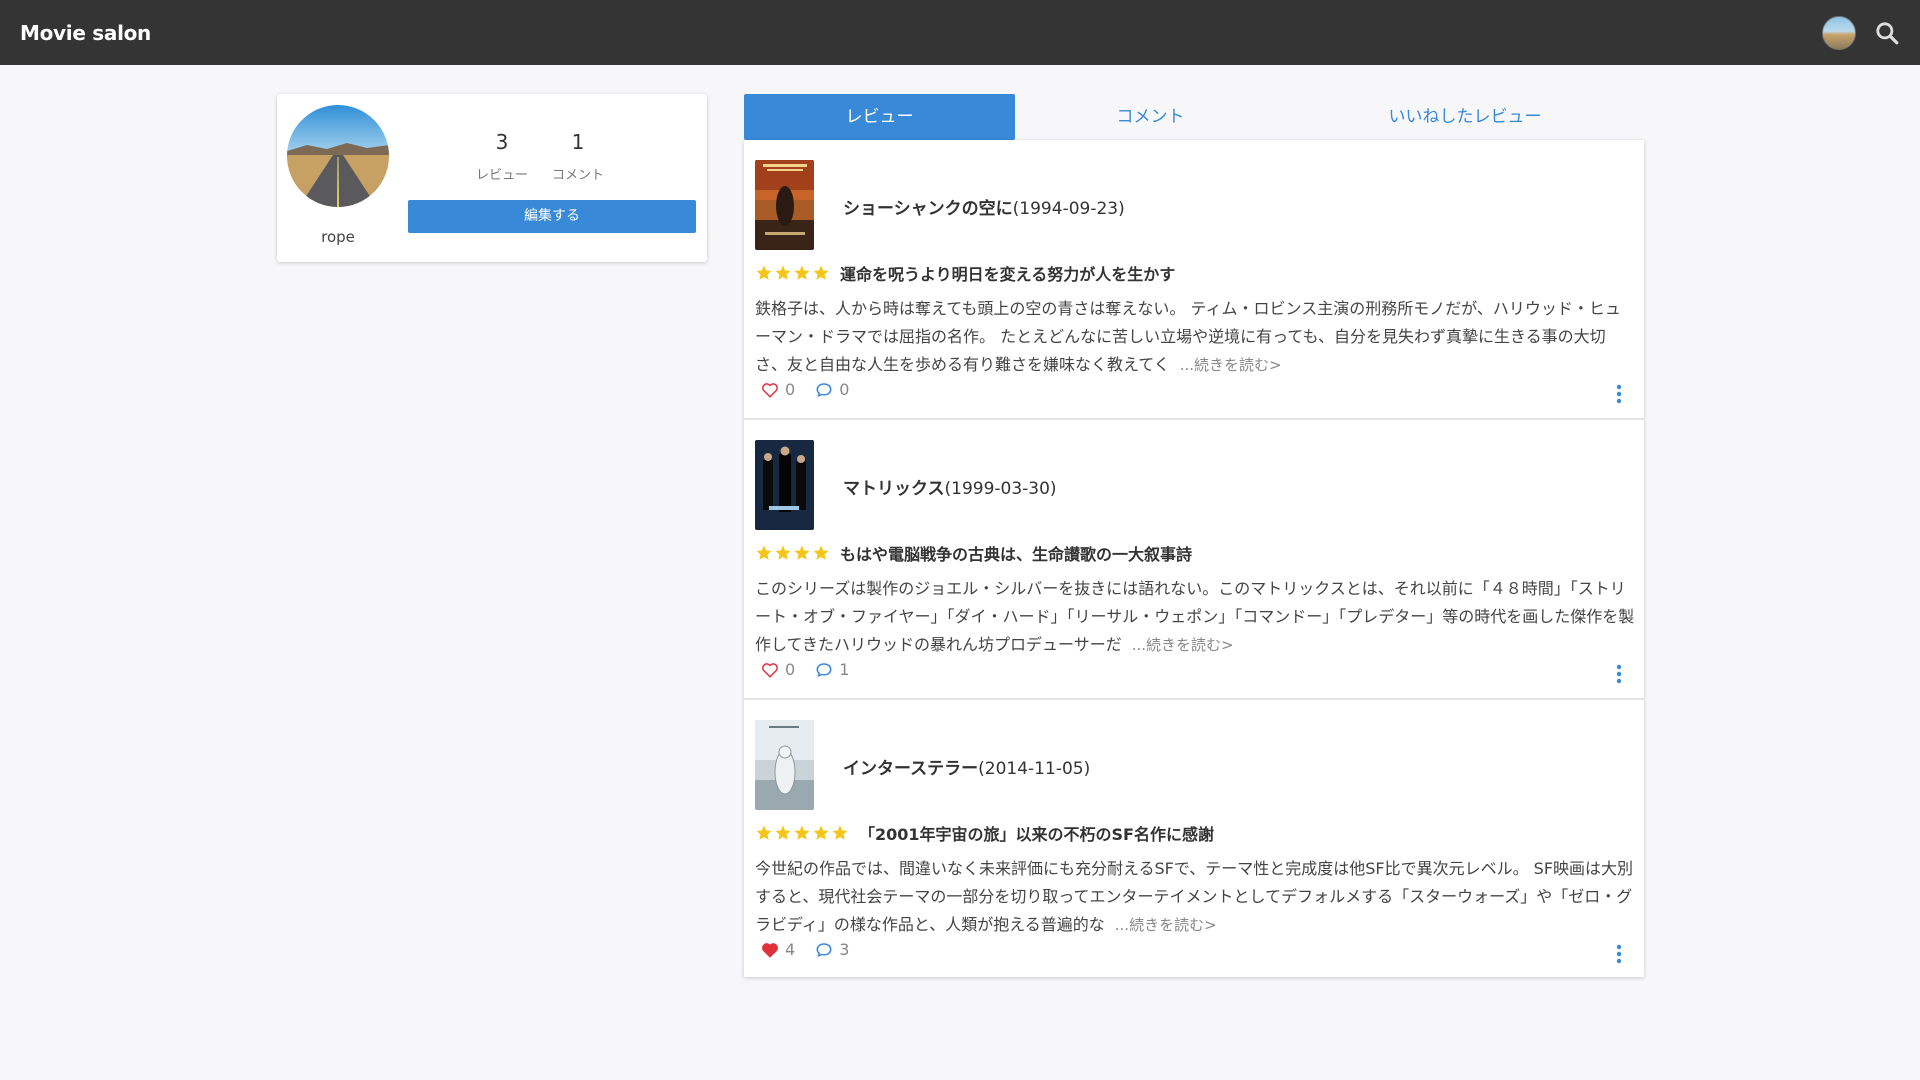  Describe the element at coordinates (844, 949) in the screenshot. I see `comment-count: 3` at that location.